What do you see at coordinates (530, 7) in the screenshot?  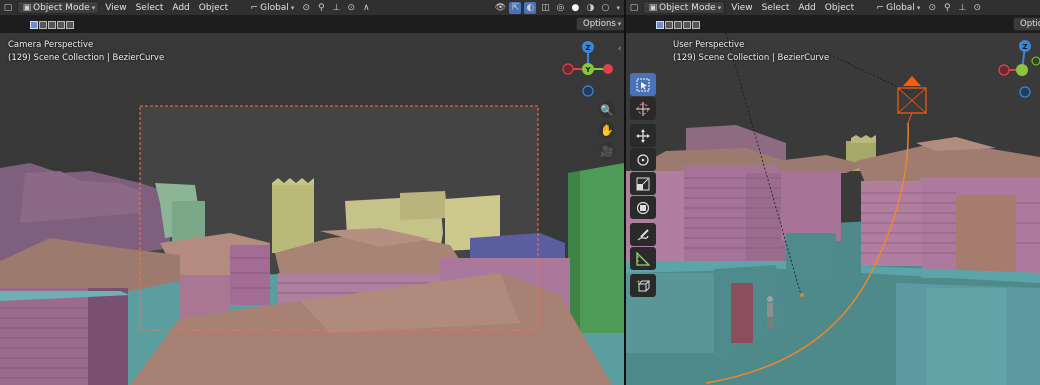 I see `overlays-icon: ◐` at bounding box center [530, 7].